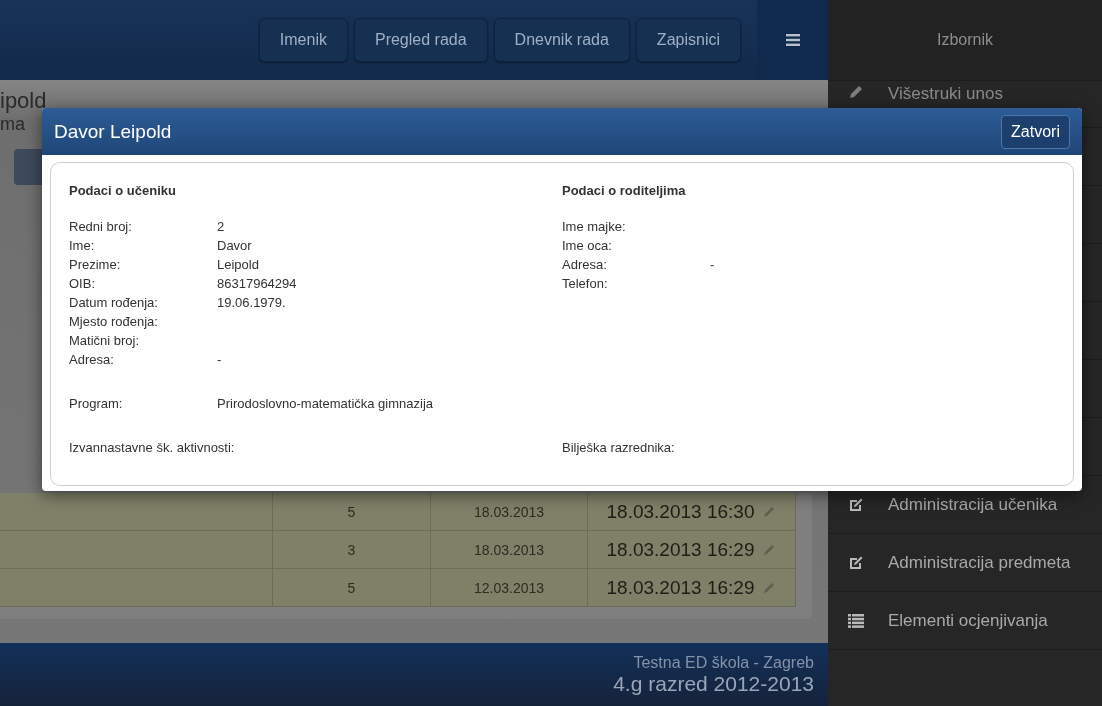 The image size is (1102, 706). What do you see at coordinates (618, 447) in the screenshot?
I see `field-label: Bilješka razrednika:` at bounding box center [618, 447].